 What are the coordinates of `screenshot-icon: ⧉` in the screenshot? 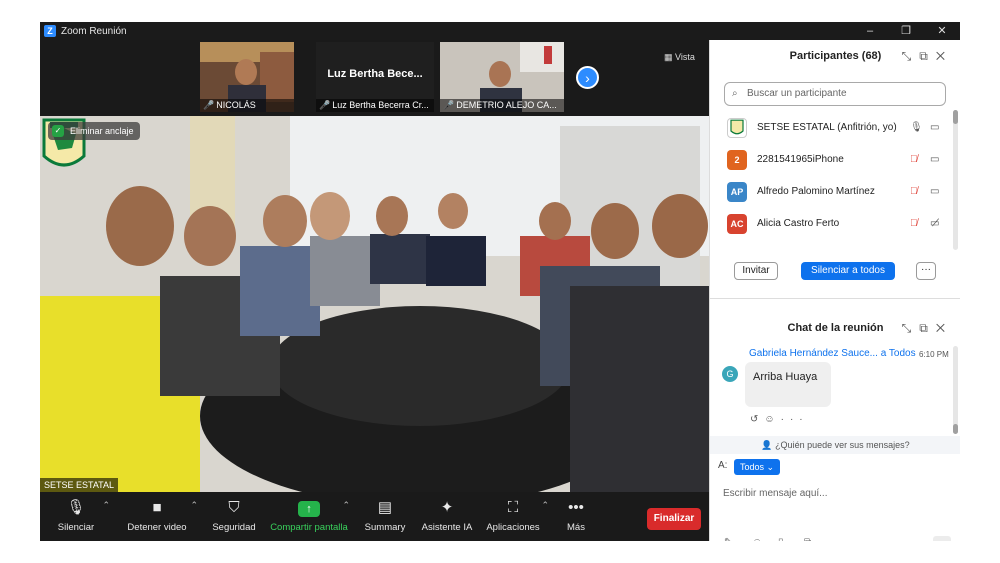 It's located at (807, 539).